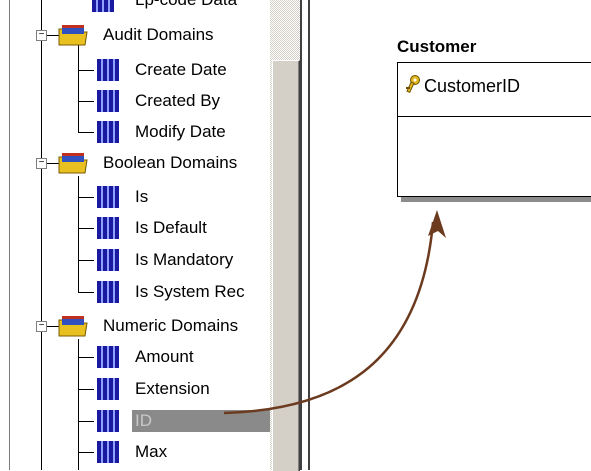  I want to click on drag-arrow-head, so click(437, 224).